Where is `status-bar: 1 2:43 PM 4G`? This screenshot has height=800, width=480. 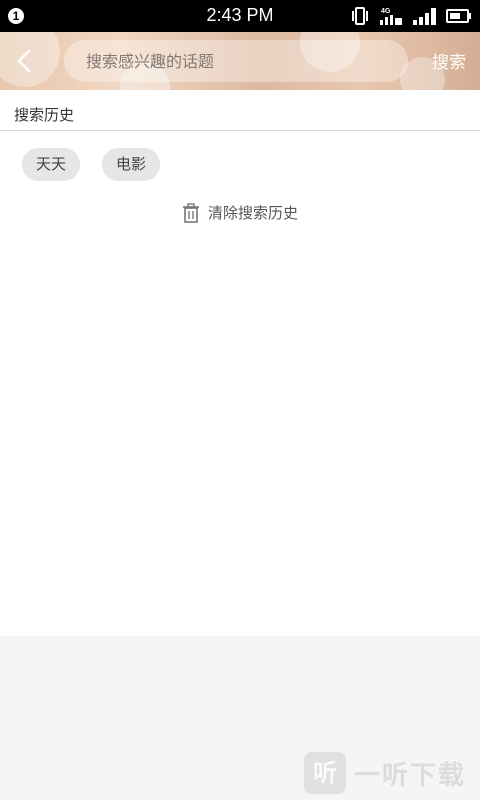 status-bar: 1 2:43 PM 4G is located at coordinates (240, 16).